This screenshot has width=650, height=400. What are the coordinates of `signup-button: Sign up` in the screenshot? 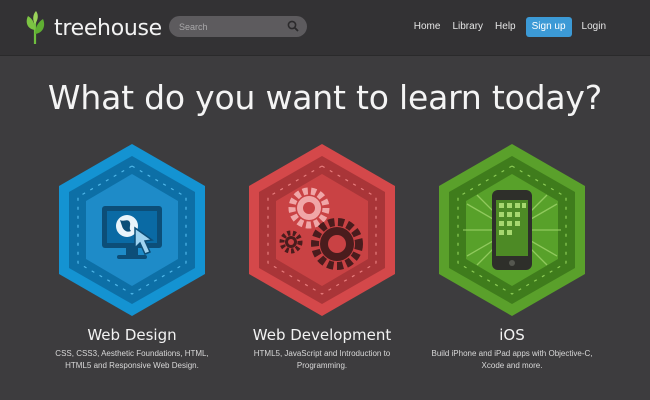 It's located at (548, 27).